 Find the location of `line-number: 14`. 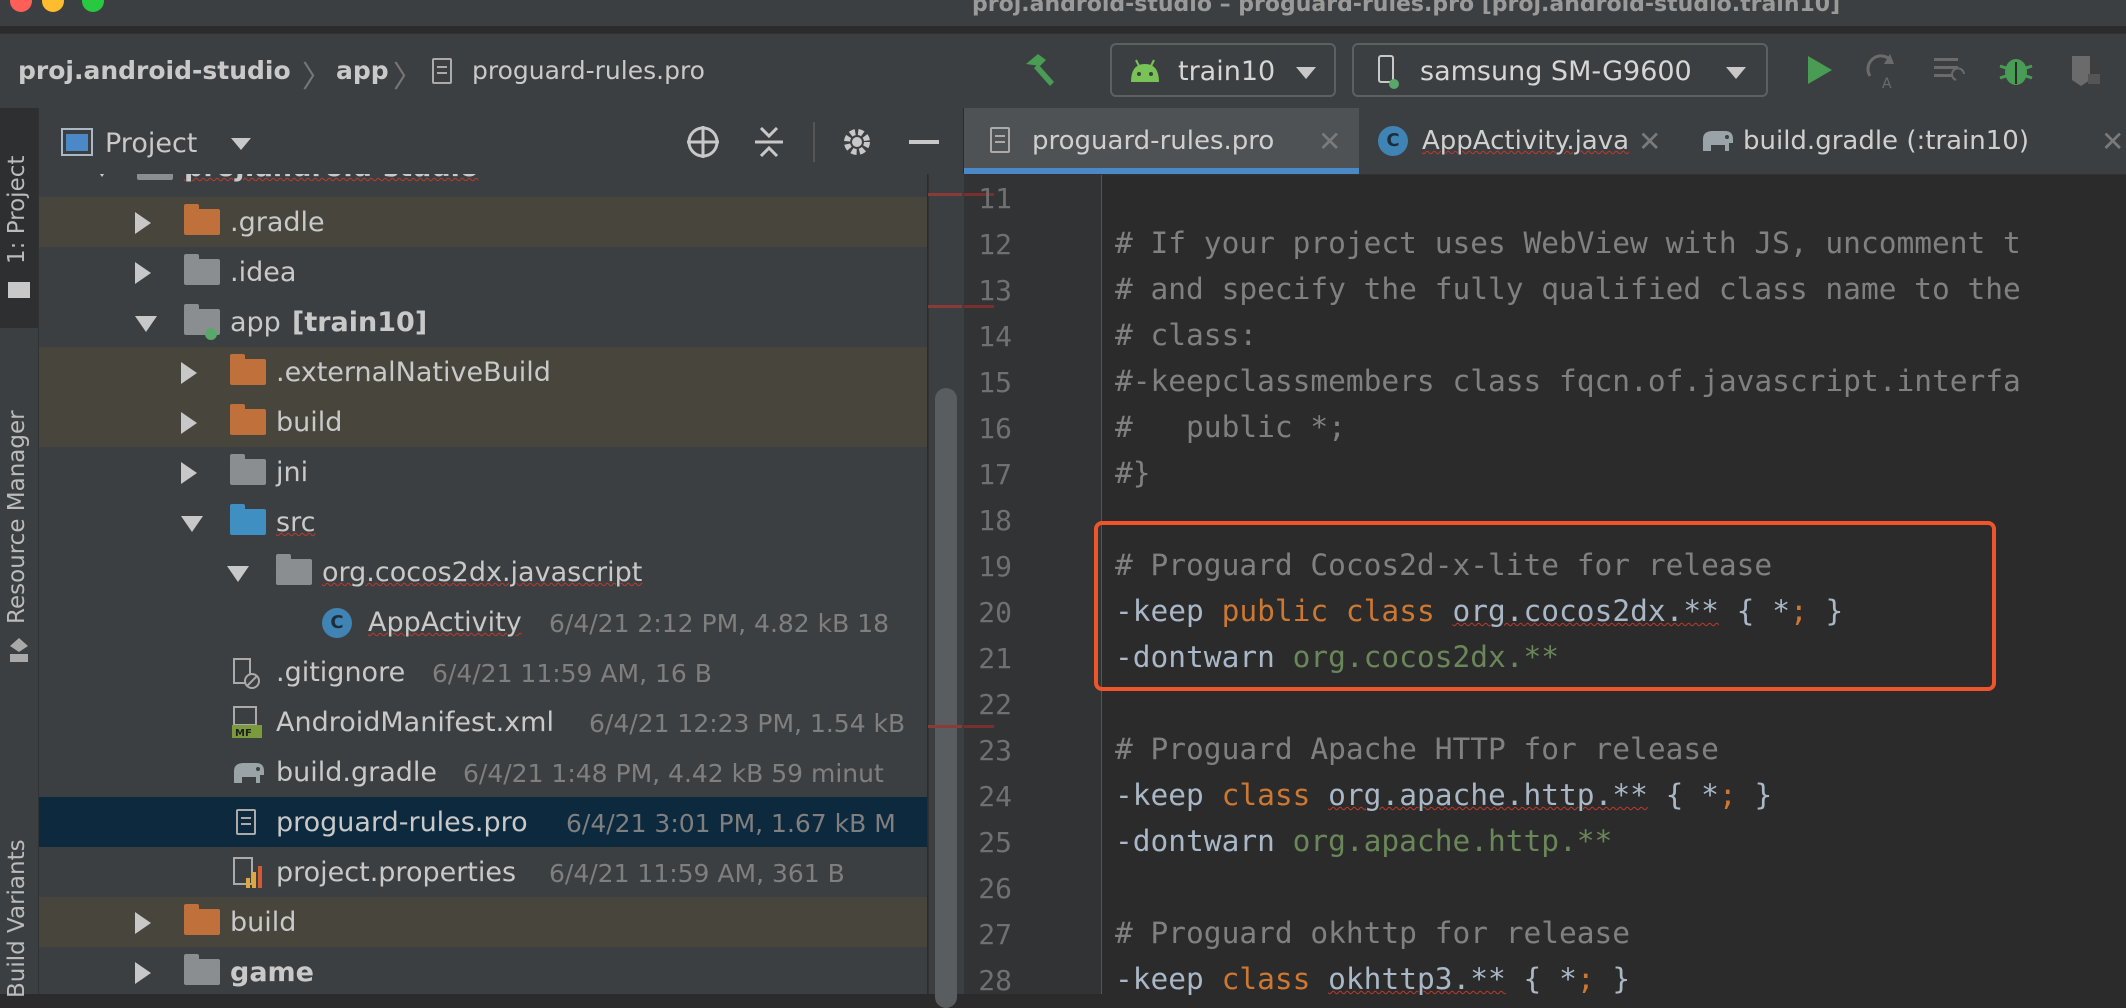

line-number: 14 is located at coordinates (995, 336).